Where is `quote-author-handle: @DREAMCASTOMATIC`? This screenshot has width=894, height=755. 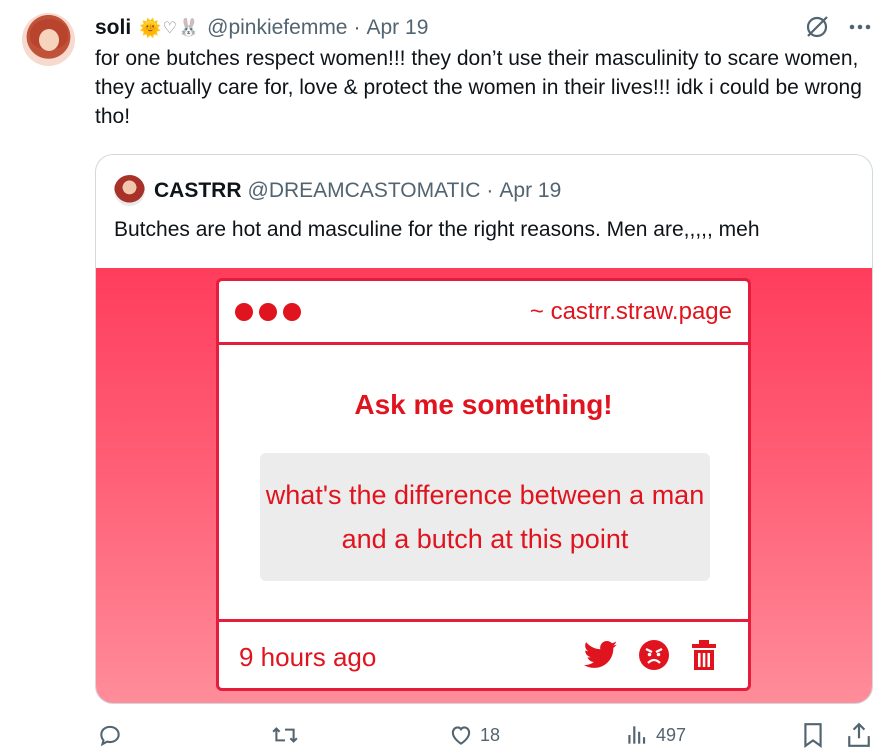 quote-author-handle: @DREAMCASTOMATIC is located at coordinates (364, 190).